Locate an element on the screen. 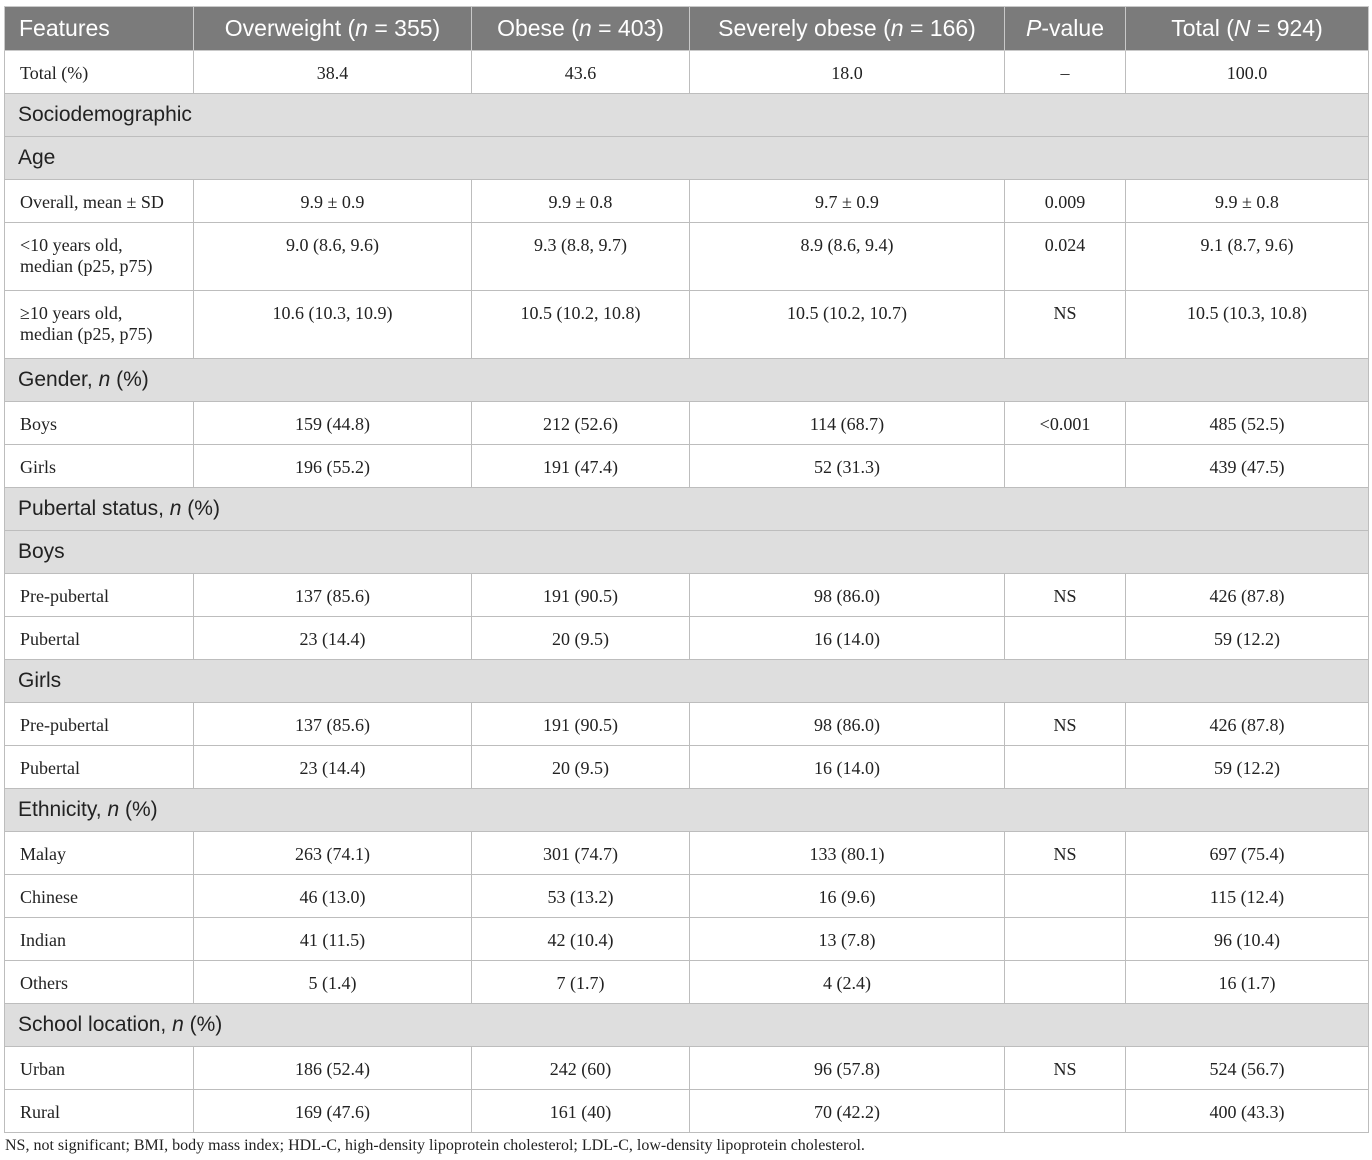  cell-p-value: – is located at coordinates (1065, 72).